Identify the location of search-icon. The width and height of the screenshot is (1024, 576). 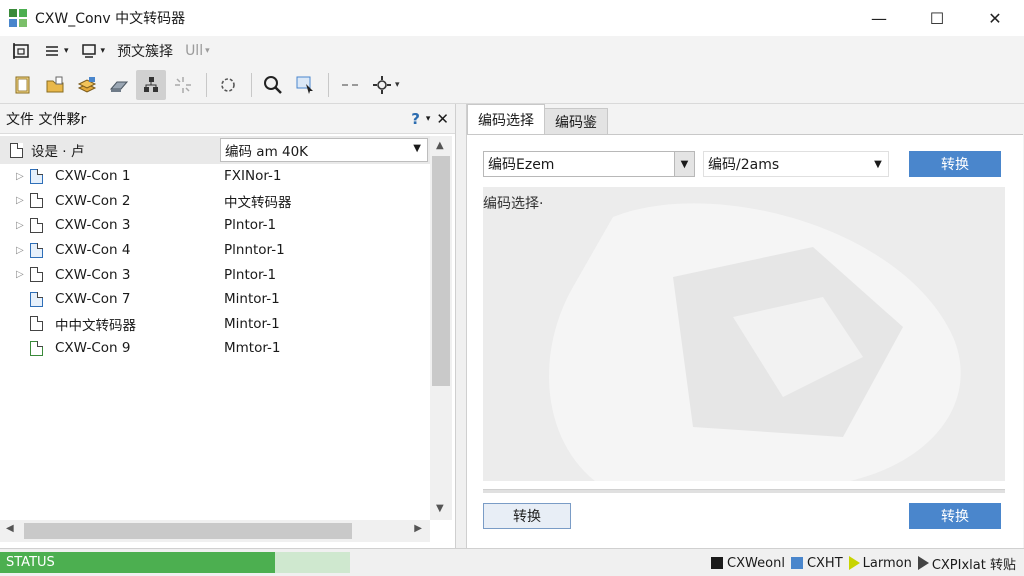
(273, 84).